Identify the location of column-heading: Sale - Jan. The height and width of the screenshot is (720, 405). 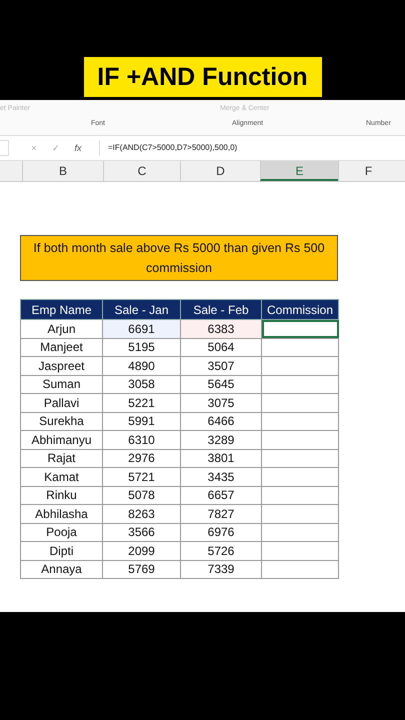
(141, 310).